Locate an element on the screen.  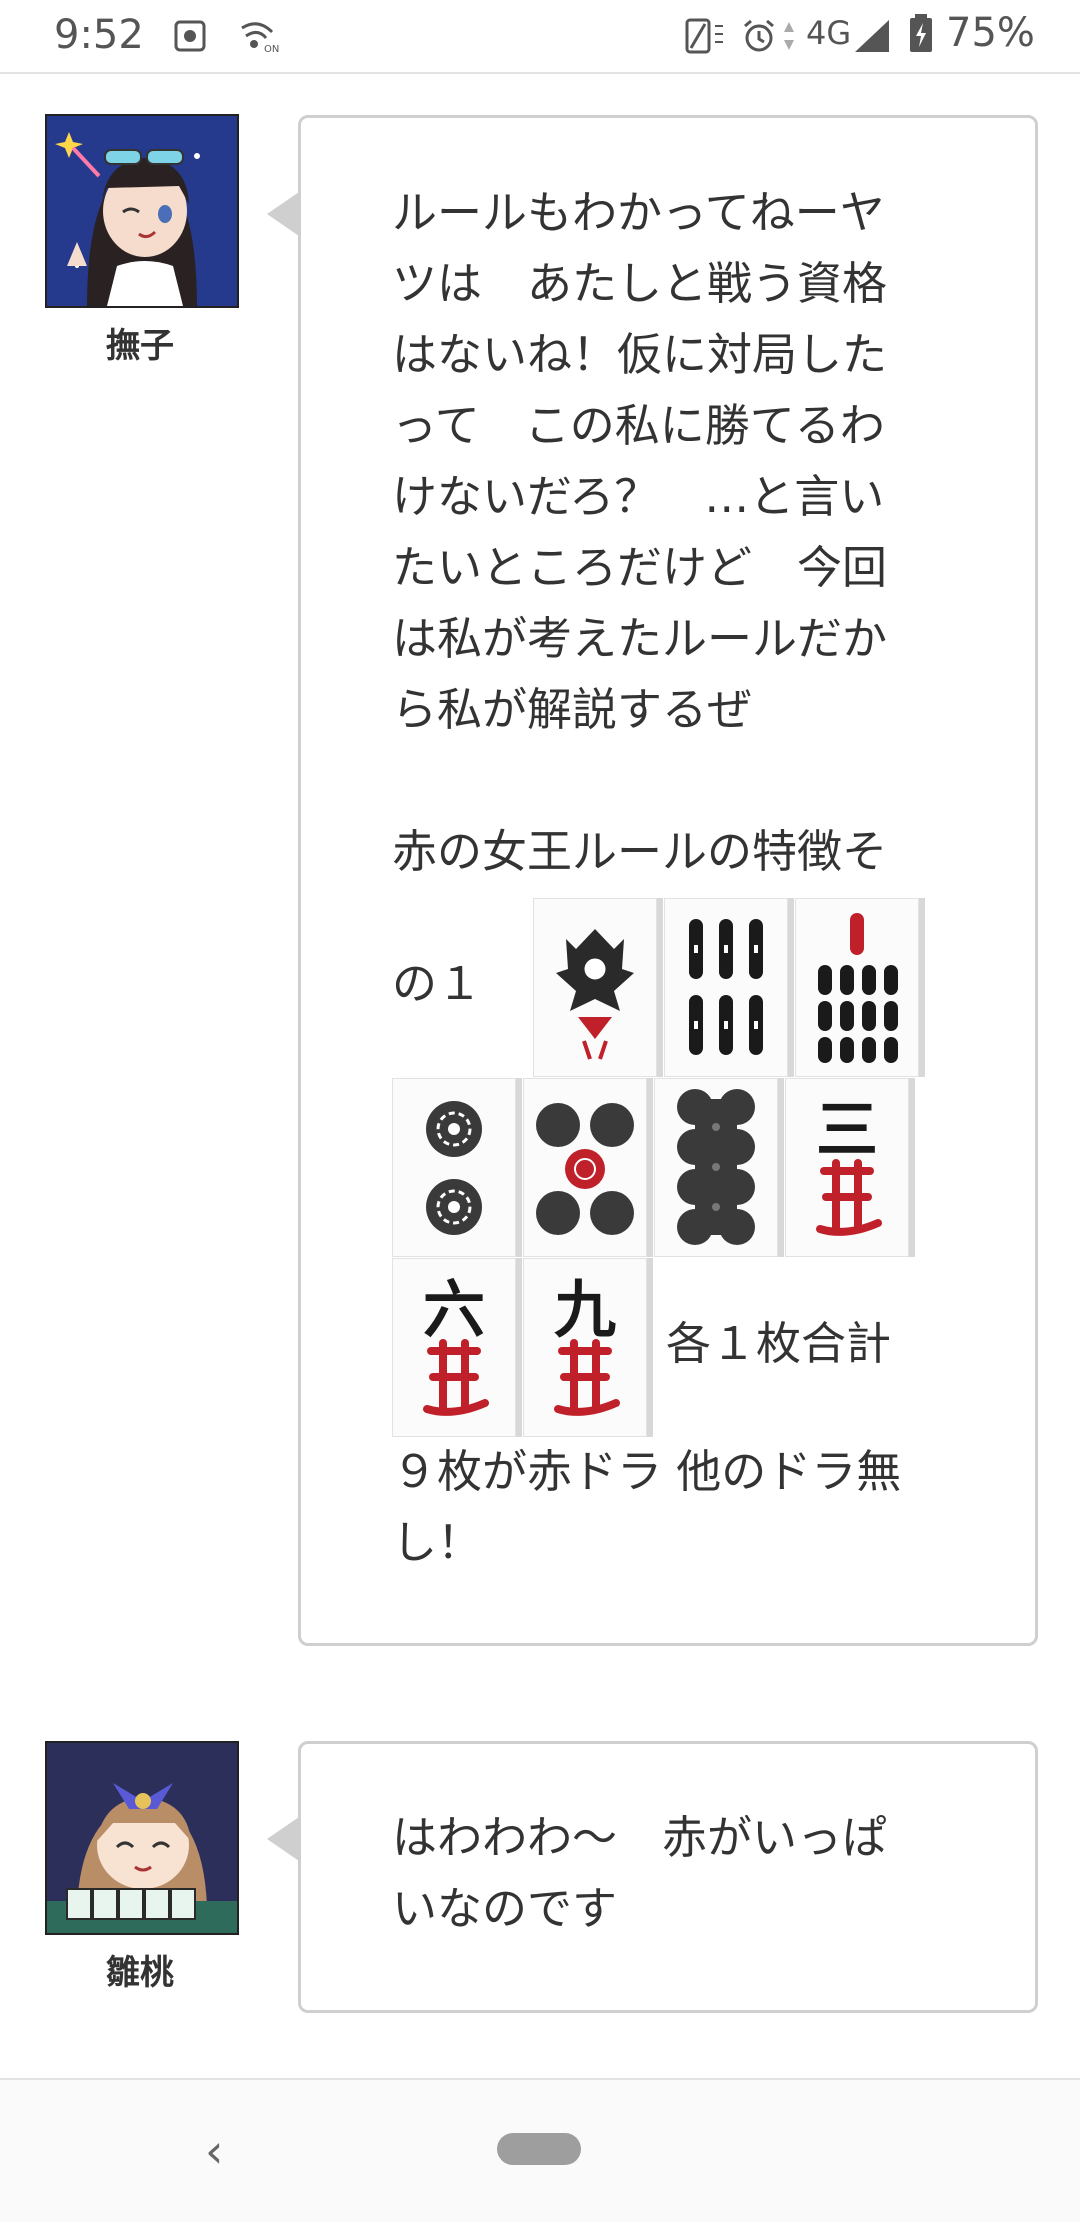
message-line: たいところだけど 今回 is located at coordinates (640, 567).